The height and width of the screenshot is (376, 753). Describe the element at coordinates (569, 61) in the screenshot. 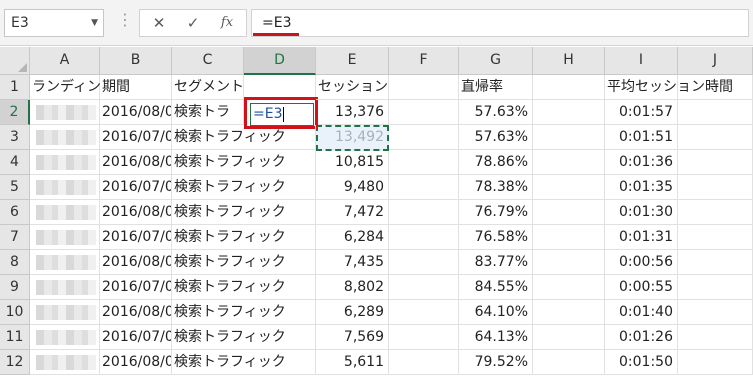

I see `column-header-h: H` at that location.